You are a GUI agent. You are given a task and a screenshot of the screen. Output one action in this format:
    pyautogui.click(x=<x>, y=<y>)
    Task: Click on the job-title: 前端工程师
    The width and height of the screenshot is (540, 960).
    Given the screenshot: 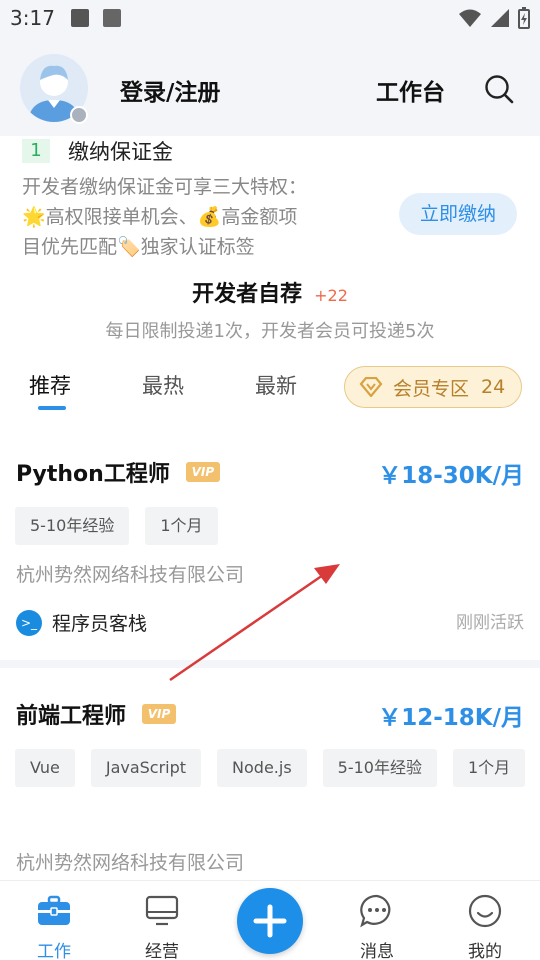 What is the action you would take?
    pyautogui.click(x=71, y=716)
    